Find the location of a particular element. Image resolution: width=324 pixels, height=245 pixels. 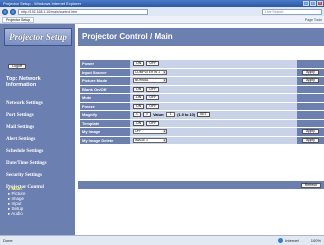

template-off-button: OFF is located at coordinates (153, 123).